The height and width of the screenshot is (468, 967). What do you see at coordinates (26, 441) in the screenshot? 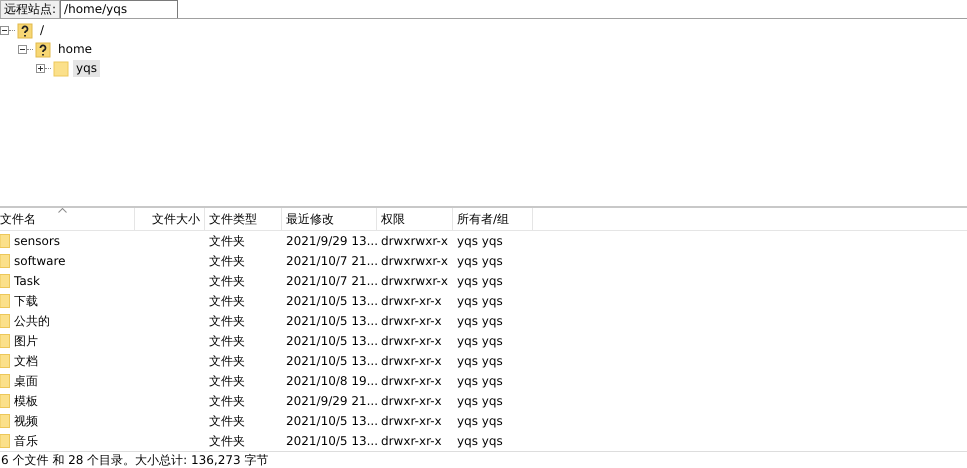
I see `file-name: 音乐` at bounding box center [26, 441].